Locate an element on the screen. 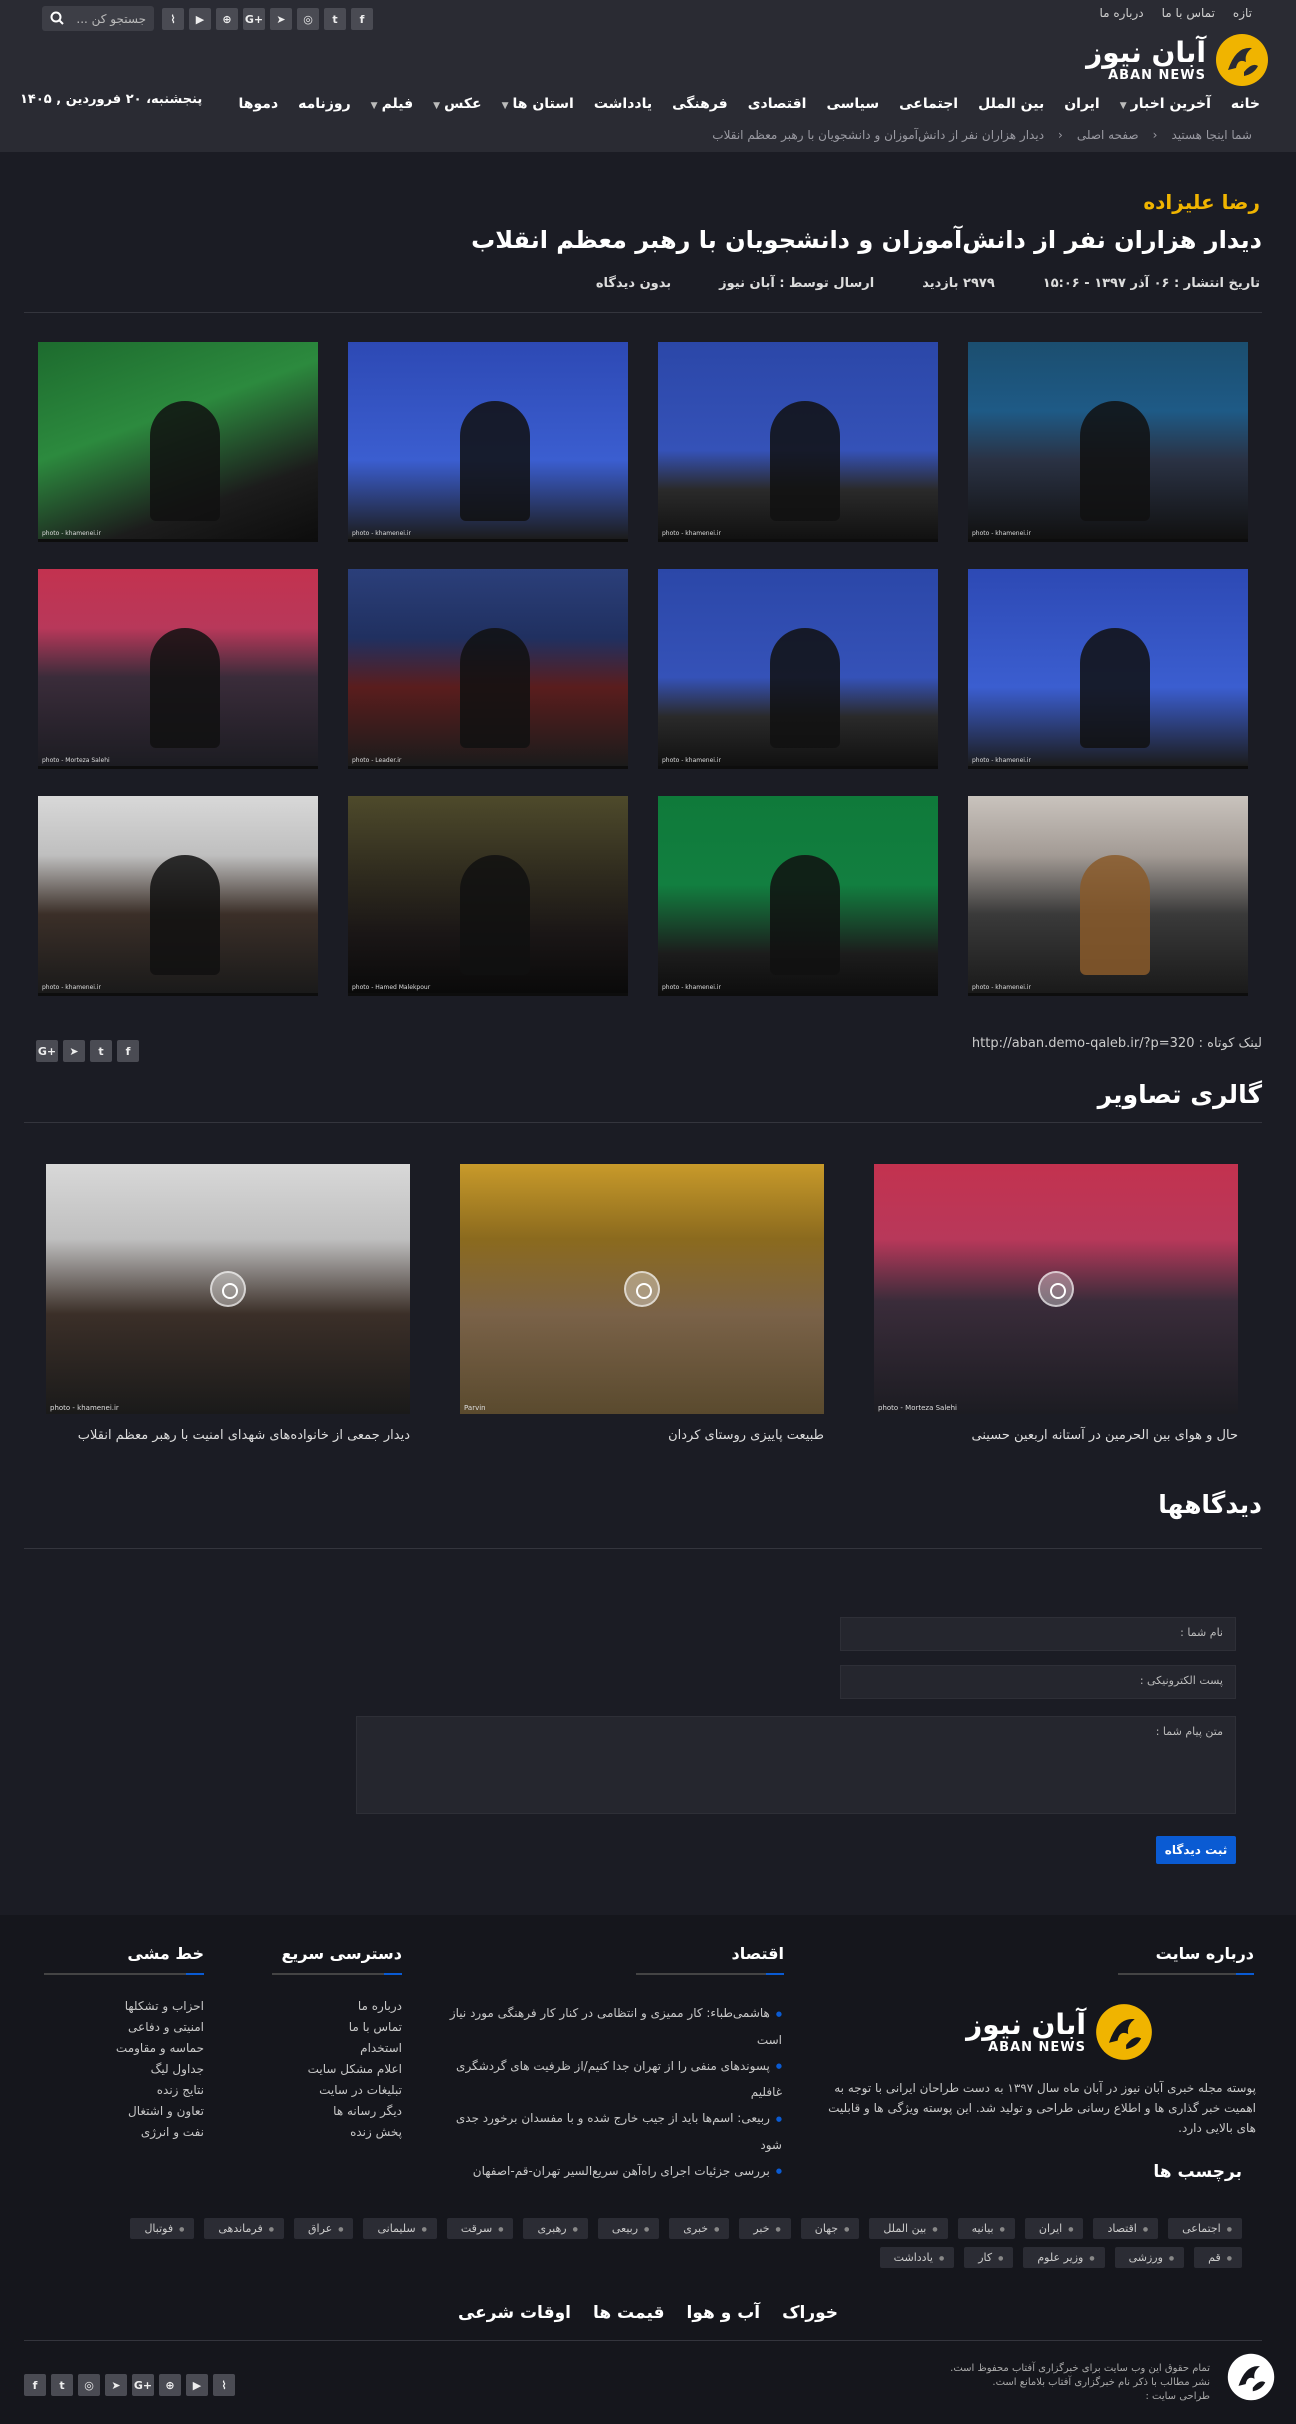 This screenshot has height=2424, width=1296. tag-item: رهبری is located at coordinates (555, 2228).